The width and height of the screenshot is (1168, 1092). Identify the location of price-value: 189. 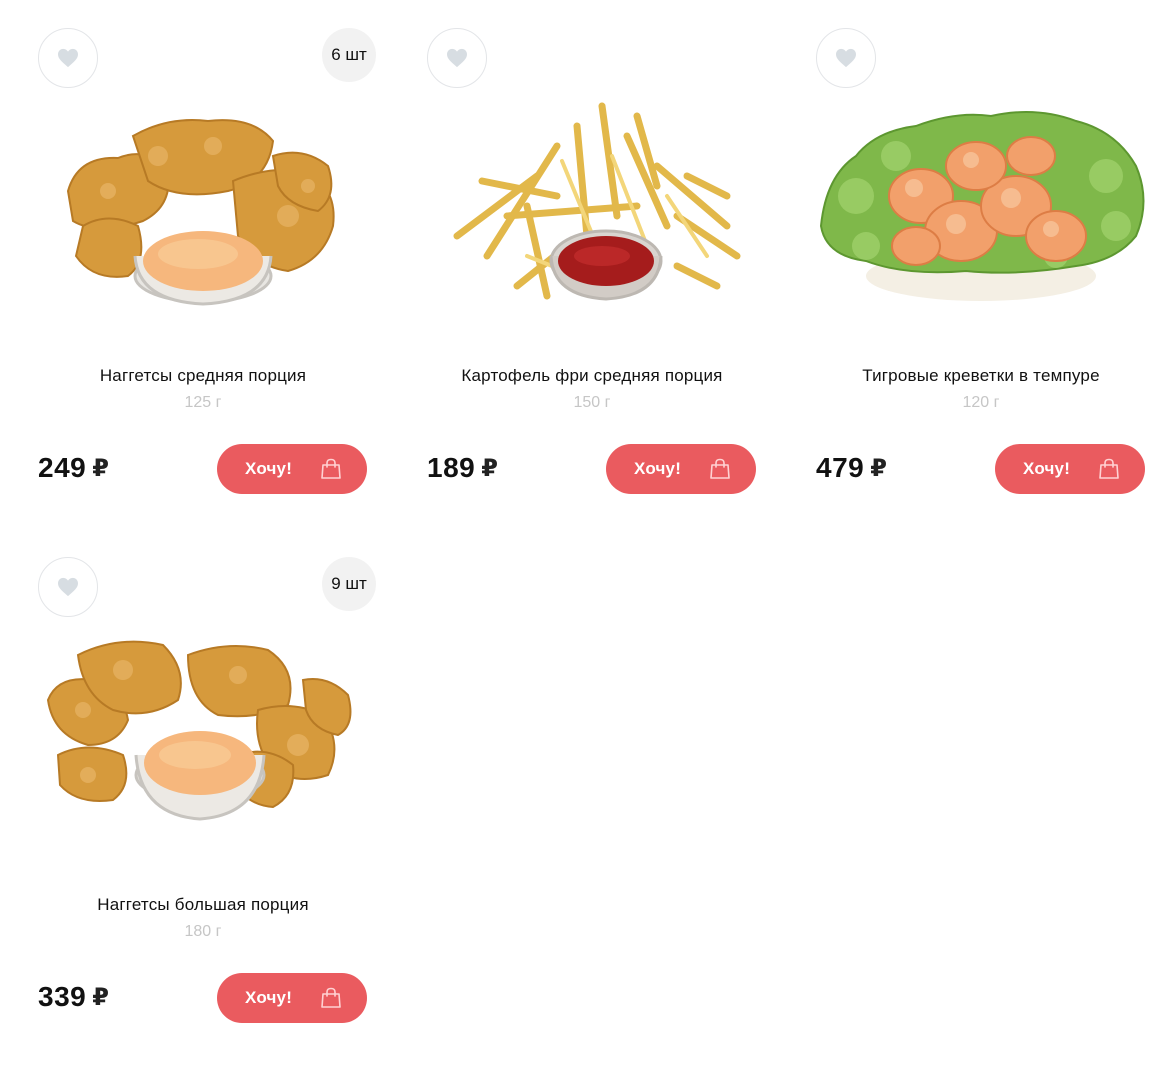
(451, 467).